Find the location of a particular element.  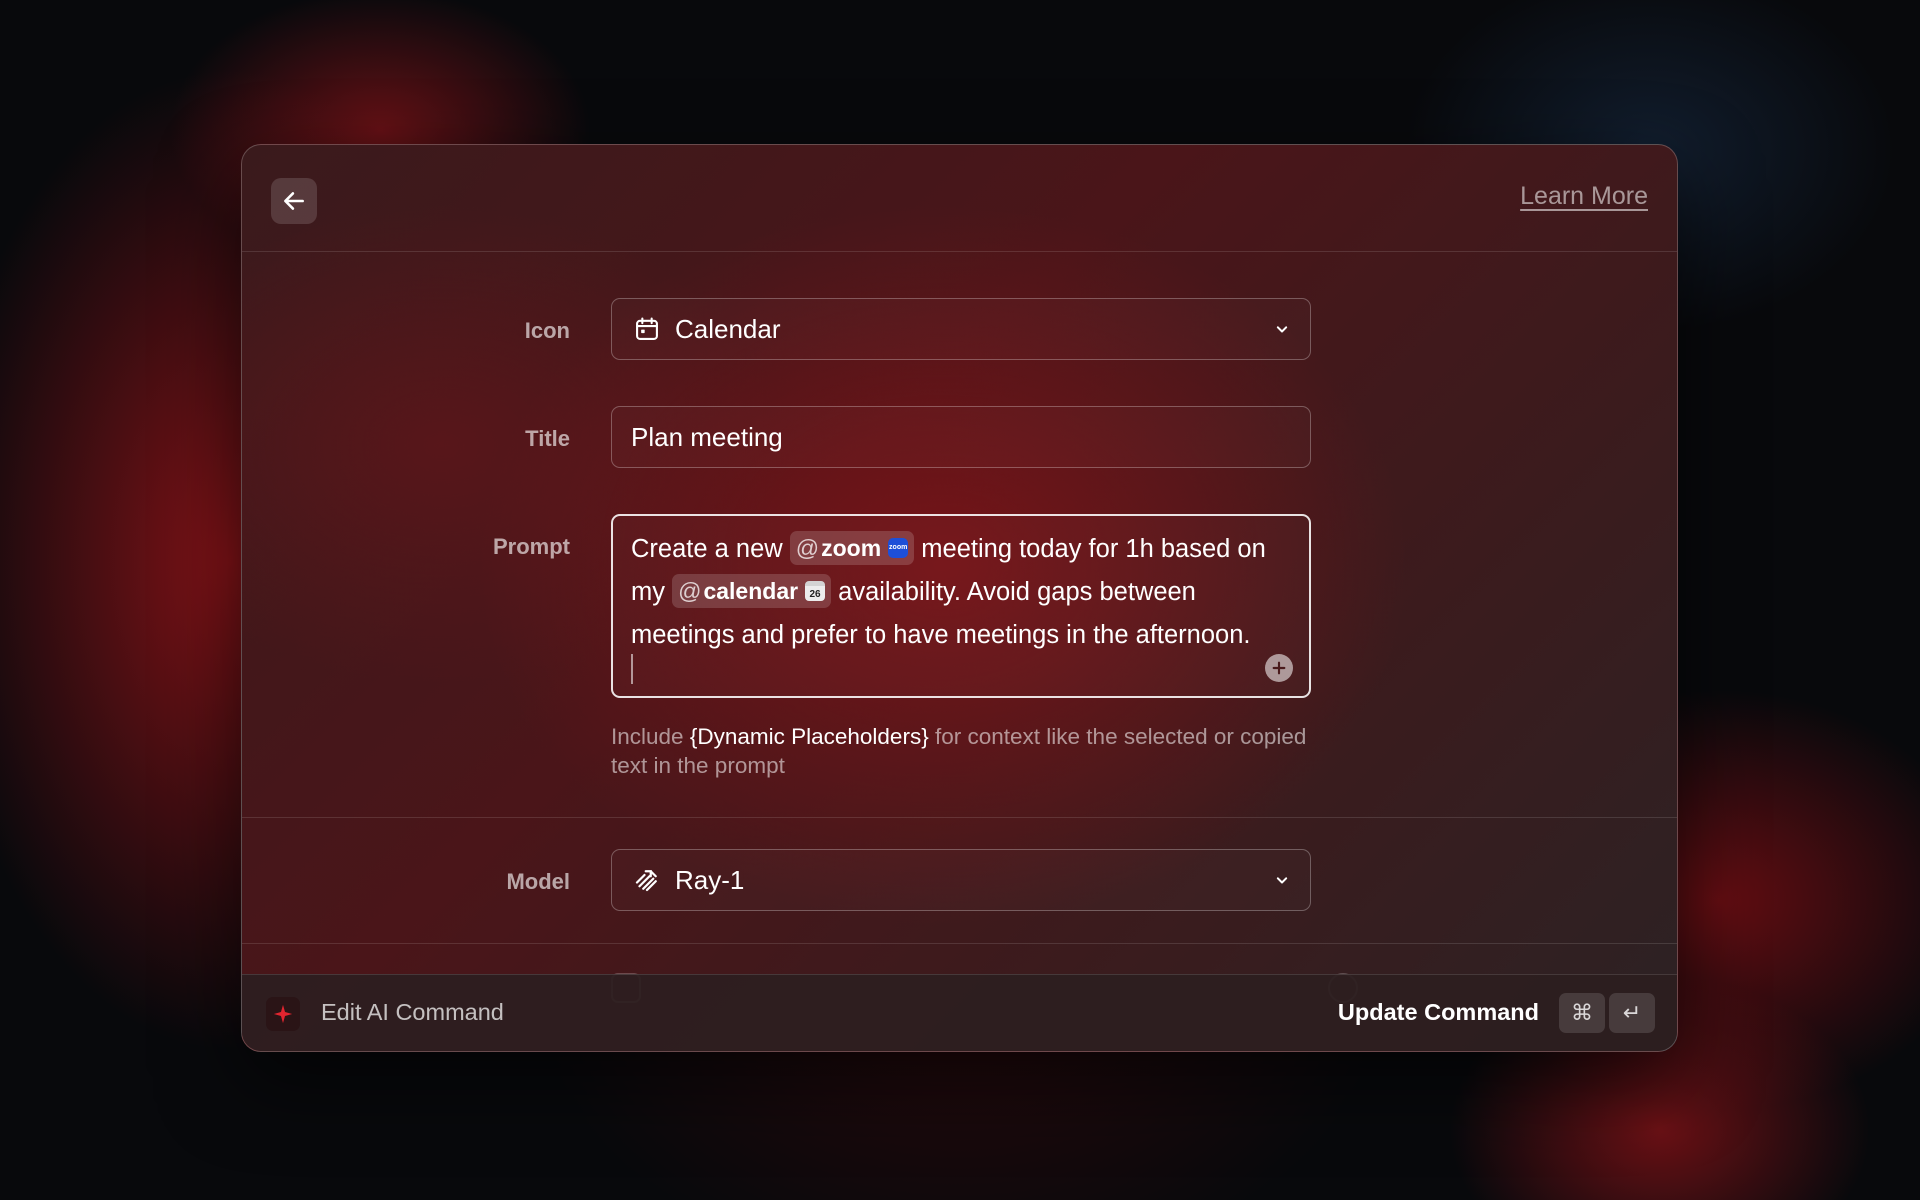

mention-chip-calendar: @ calendar 26 is located at coordinates (752, 591).